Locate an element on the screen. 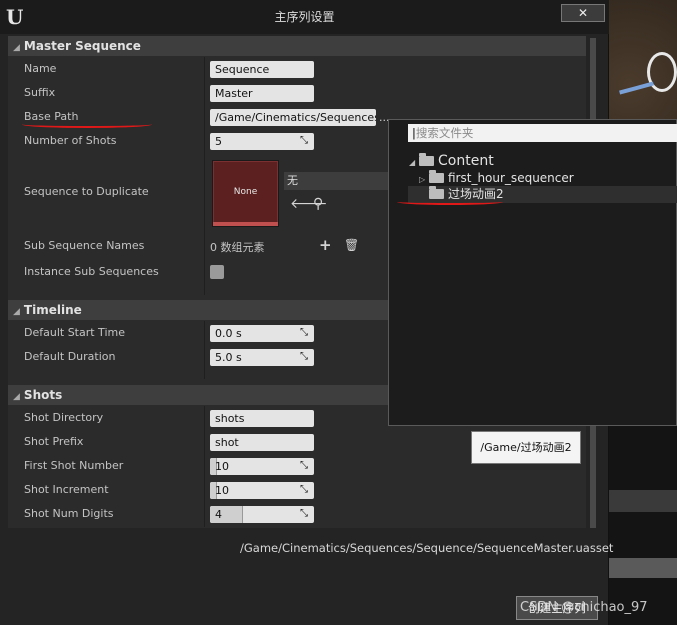 This screenshot has width=677, height=625. num-shots-spinbox: 5 ⤡ is located at coordinates (262, 141).